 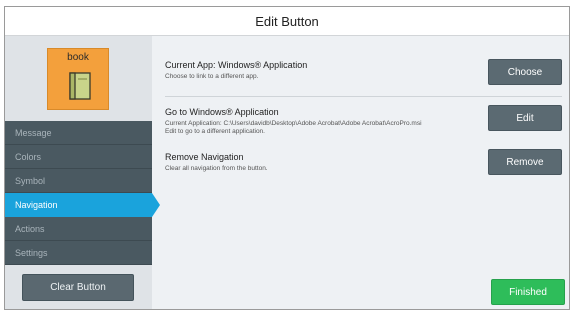 I want to click on dialog-title: Edit Button, so click(x=287, y=21).